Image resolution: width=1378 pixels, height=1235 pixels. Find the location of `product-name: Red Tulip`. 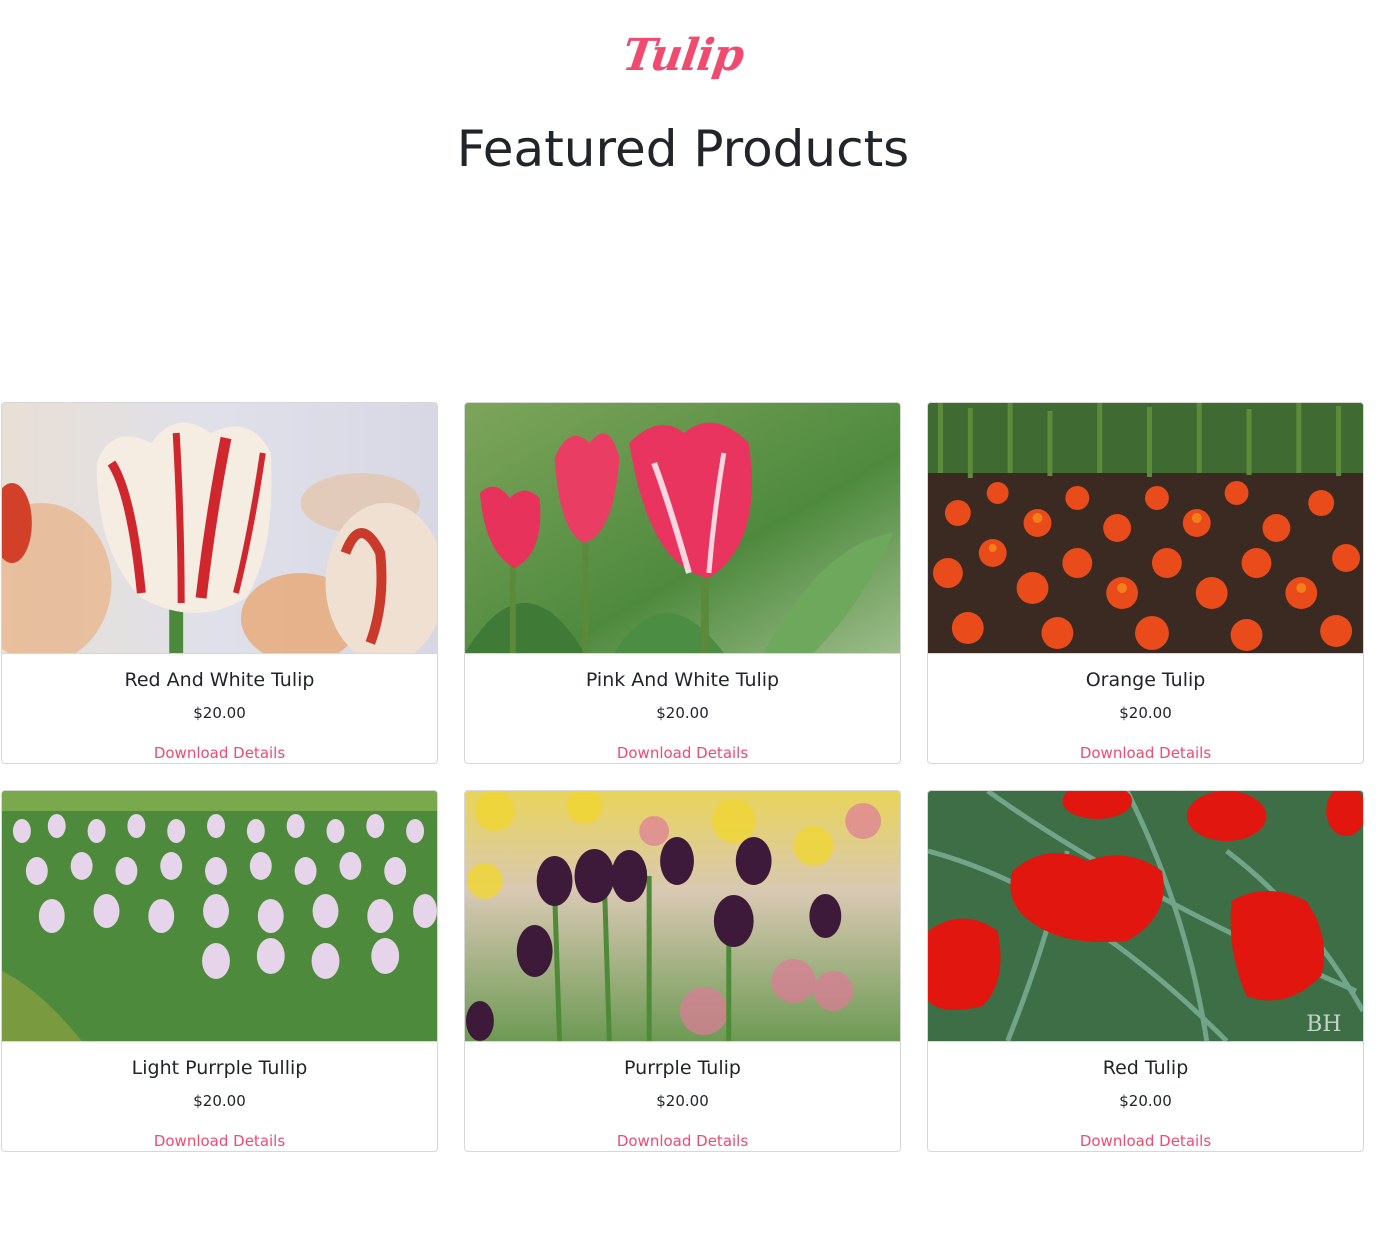

product-name: Red Tulip is located at coordinates (1145, 1068).